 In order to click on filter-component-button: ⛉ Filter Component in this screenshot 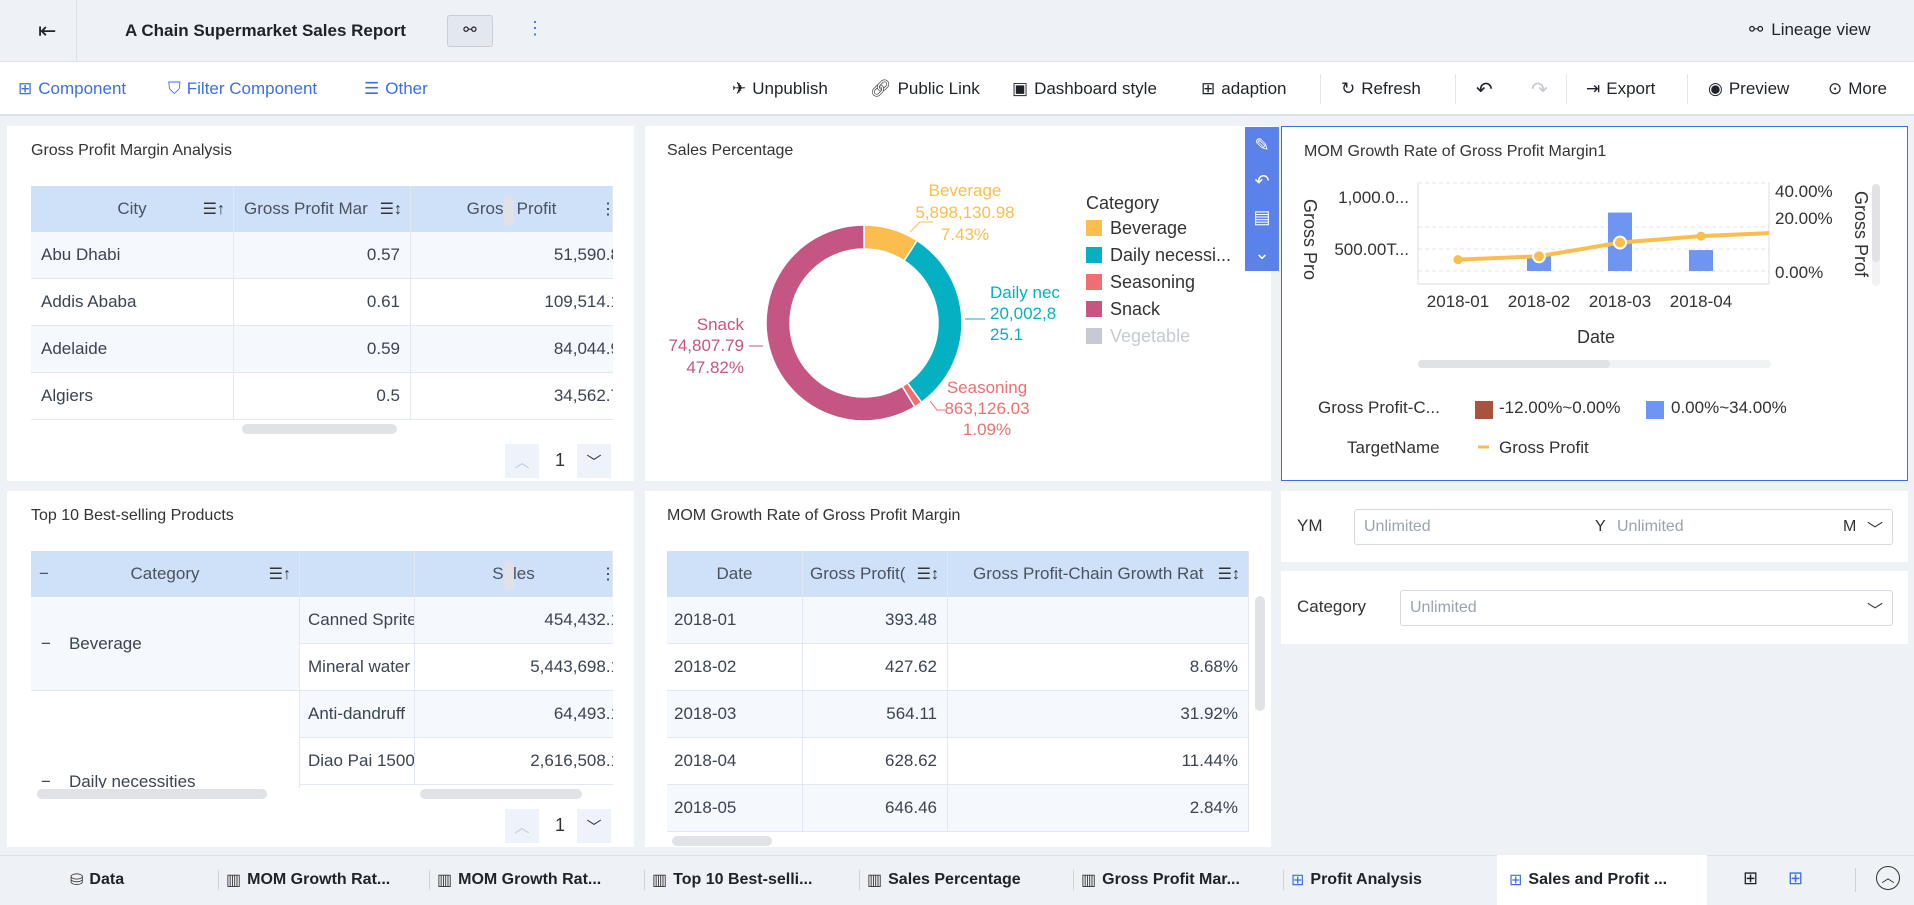, I will do `click(242, 89)`.